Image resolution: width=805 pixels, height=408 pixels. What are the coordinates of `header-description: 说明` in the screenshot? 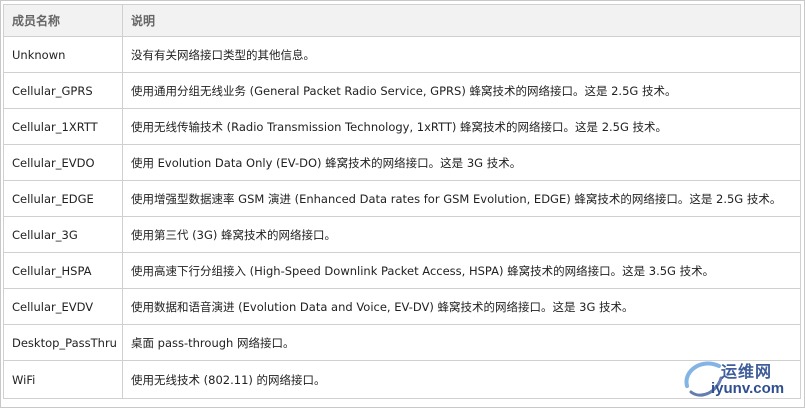 It's located at (461, 20).